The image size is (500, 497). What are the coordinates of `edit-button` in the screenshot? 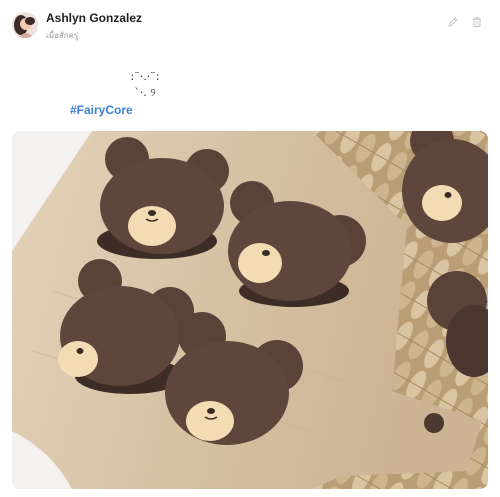 It's located at (453, 22).